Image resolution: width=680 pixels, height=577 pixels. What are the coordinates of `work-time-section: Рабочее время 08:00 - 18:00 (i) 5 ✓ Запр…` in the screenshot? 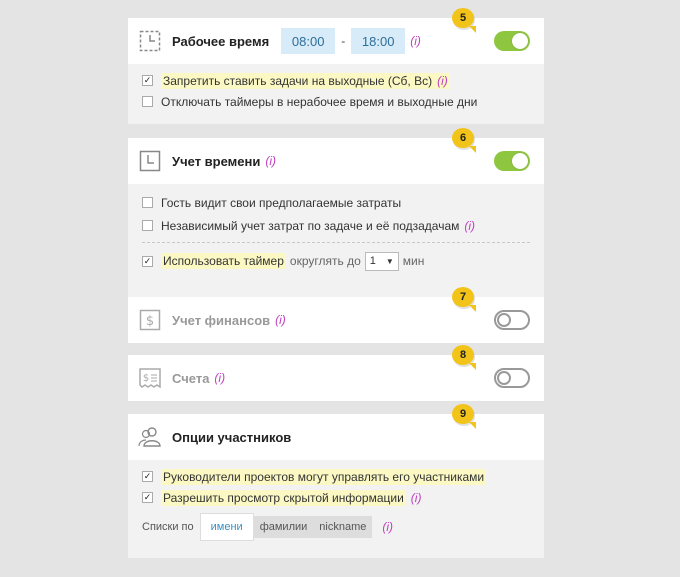 It's located at (336, 66).